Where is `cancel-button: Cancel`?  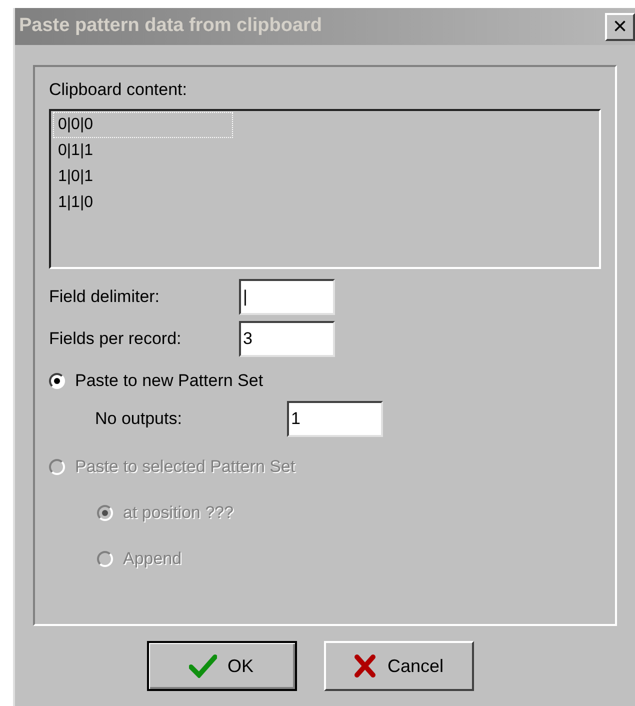
cancel-button: Cancel is located at coordinates (399, 666).